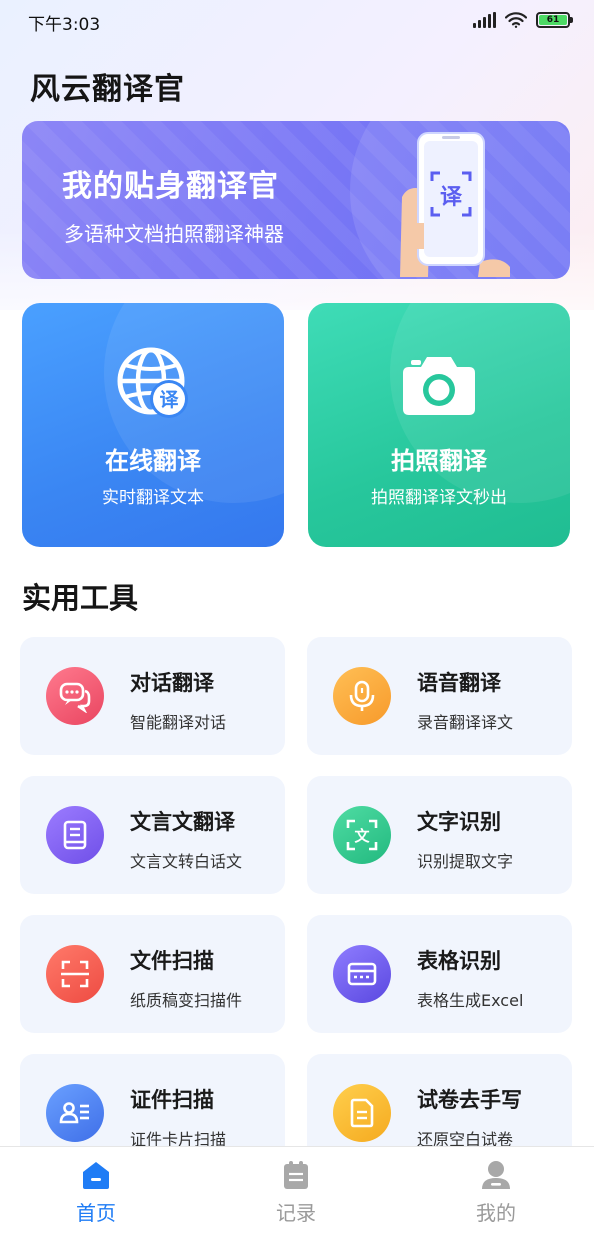 Image resolution: width=594 pixels, height=1245 pixels. What do you see at coordinates (152, 974) in the screenshot?
I see `tool-document-scan: 文件扫描 纸质稿变扫描件` at bounding box center [152, 974].